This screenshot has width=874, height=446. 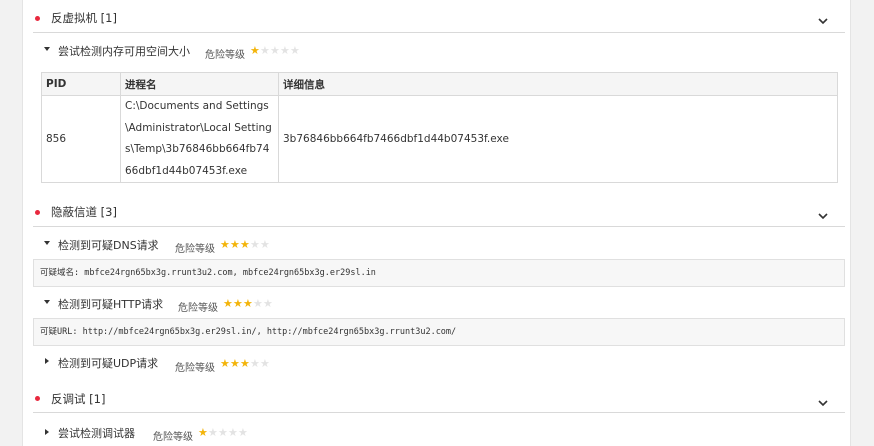 I want to click on category-title: 隐蔽信道 [3], so click(x=84, y=212).